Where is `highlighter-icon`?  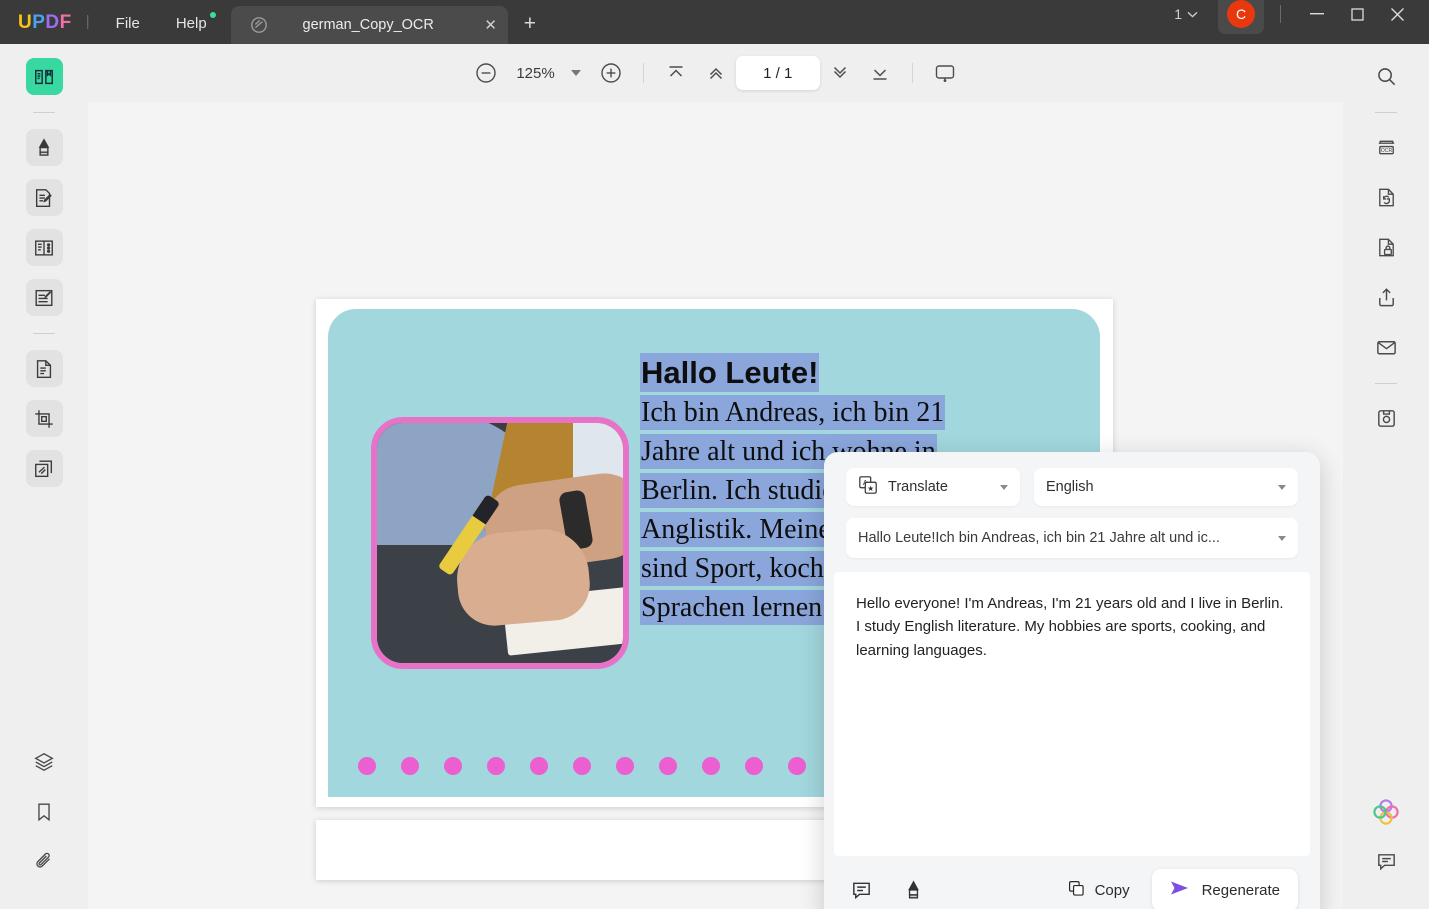
highlighter-icon is located at coordinates (44, 146).